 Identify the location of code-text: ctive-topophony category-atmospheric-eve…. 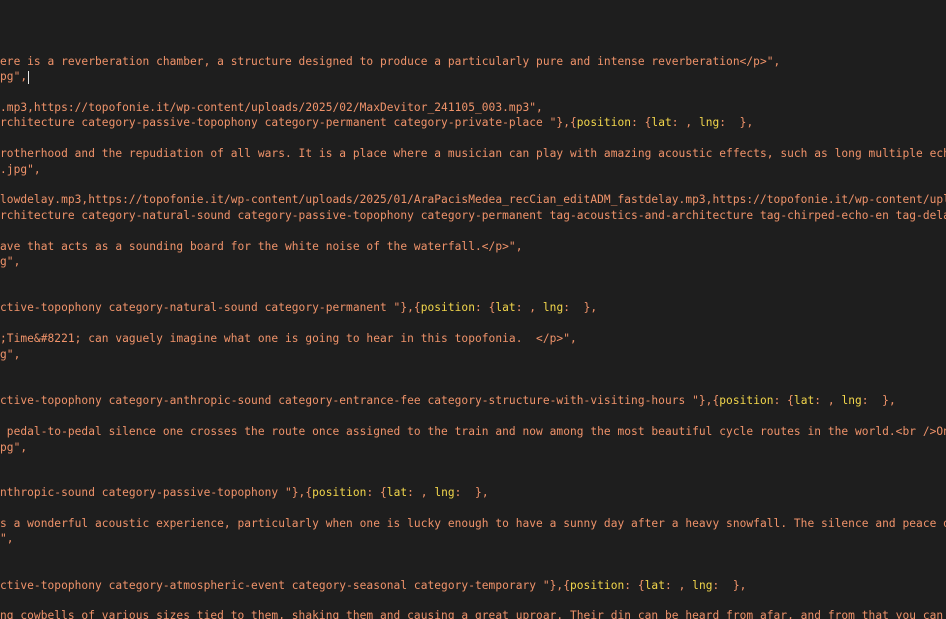
(285, 585).